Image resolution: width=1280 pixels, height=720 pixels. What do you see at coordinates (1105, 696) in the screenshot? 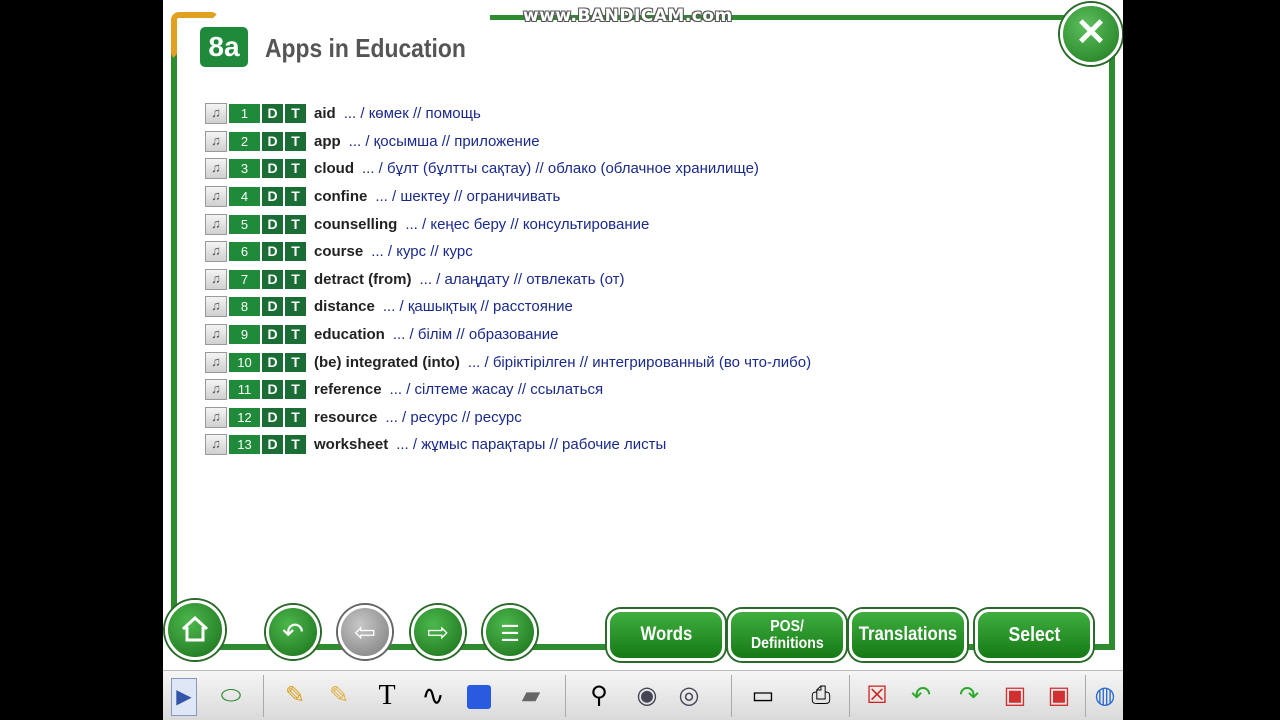
I see `globe-button: ◍` at bounding box center [1105, 696].